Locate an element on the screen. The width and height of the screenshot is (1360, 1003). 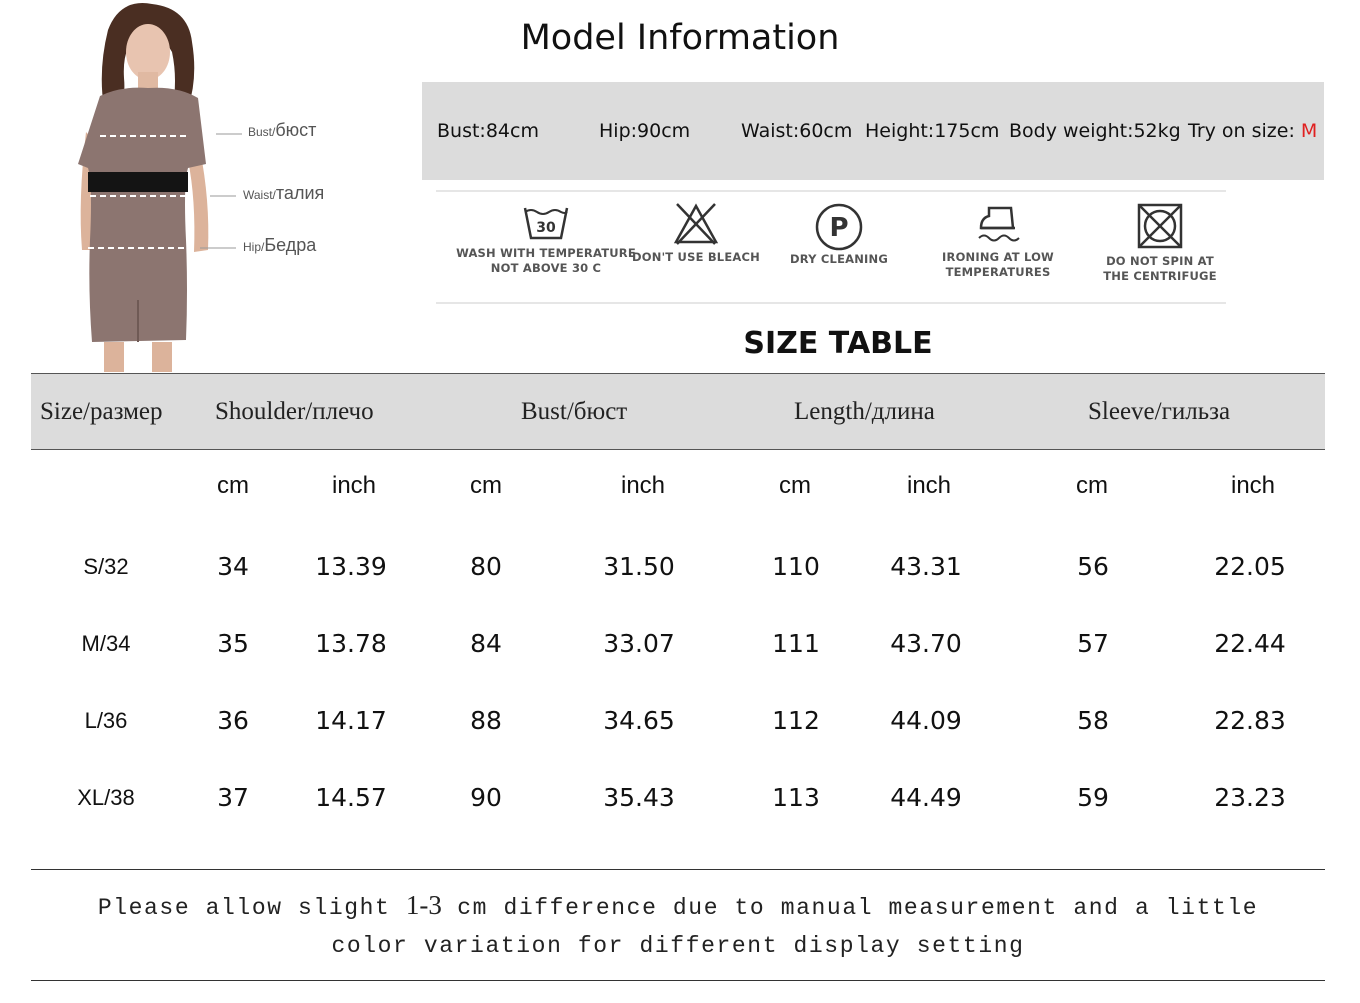
cell: 111 is located at coordinates (796, 643).